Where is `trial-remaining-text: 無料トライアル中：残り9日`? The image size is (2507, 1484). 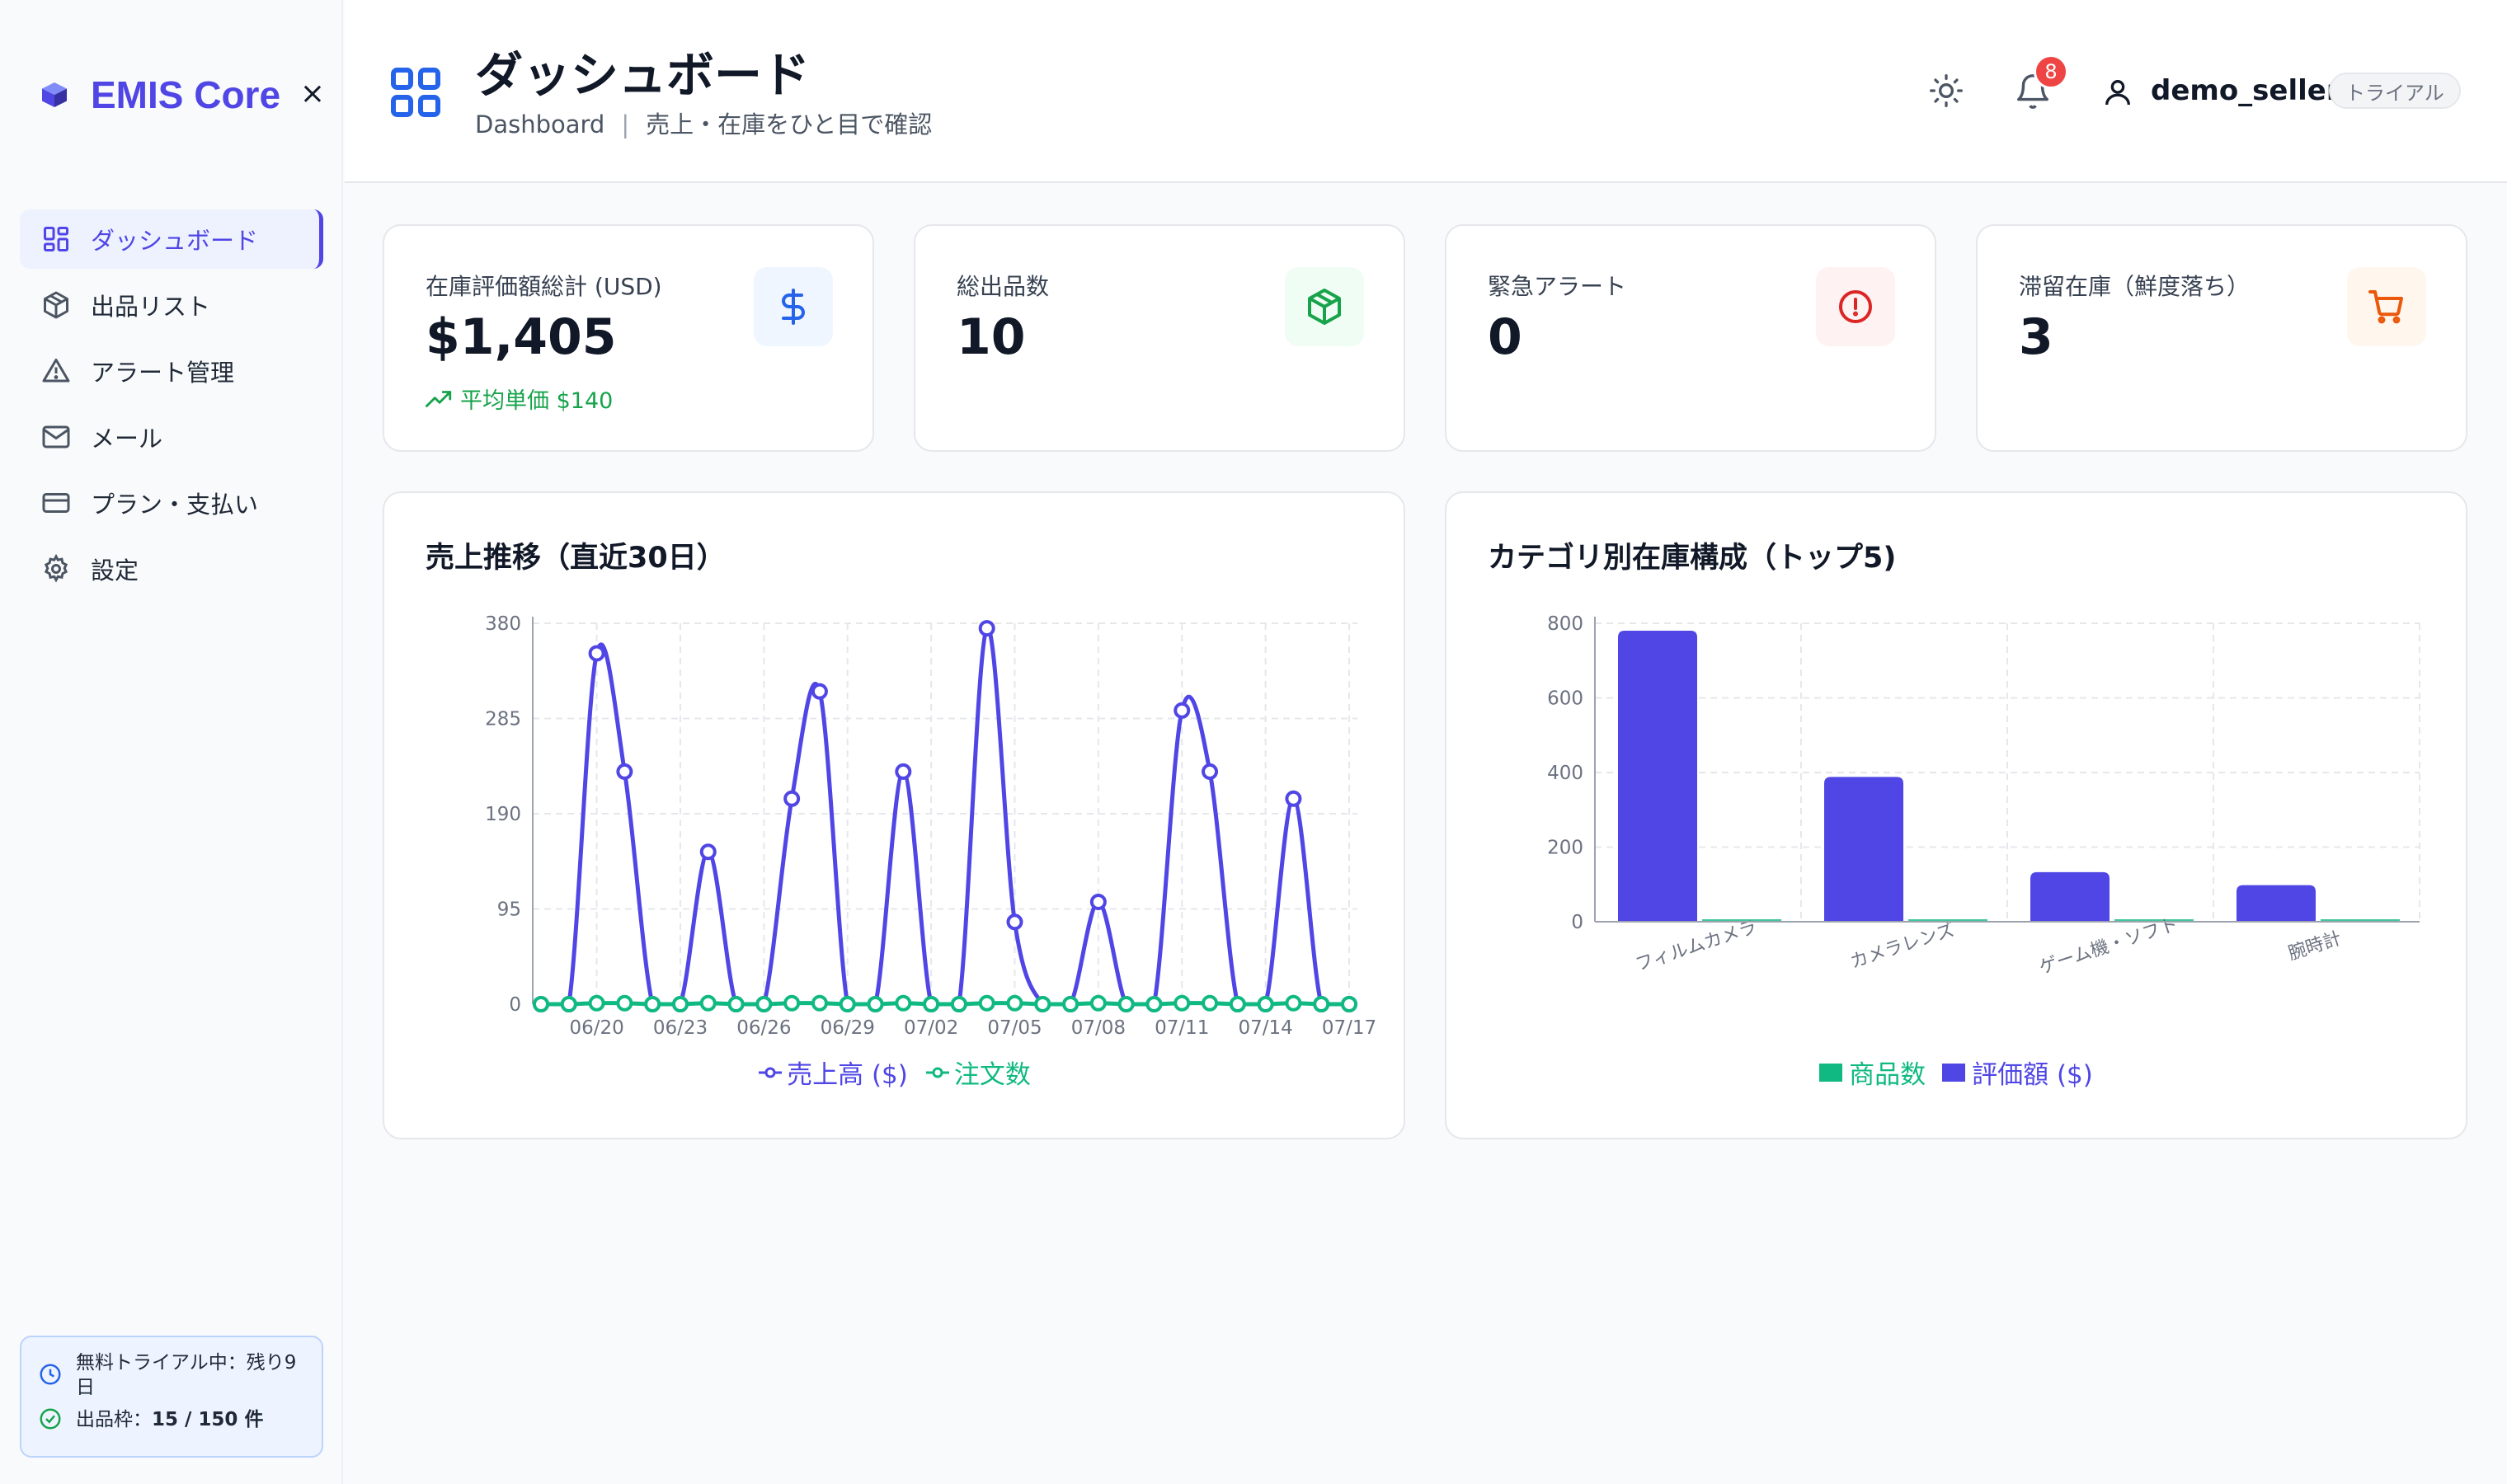 trial-remaining-text: 無料トライアル中：残り9日 is located at coordinates (186, 1375).